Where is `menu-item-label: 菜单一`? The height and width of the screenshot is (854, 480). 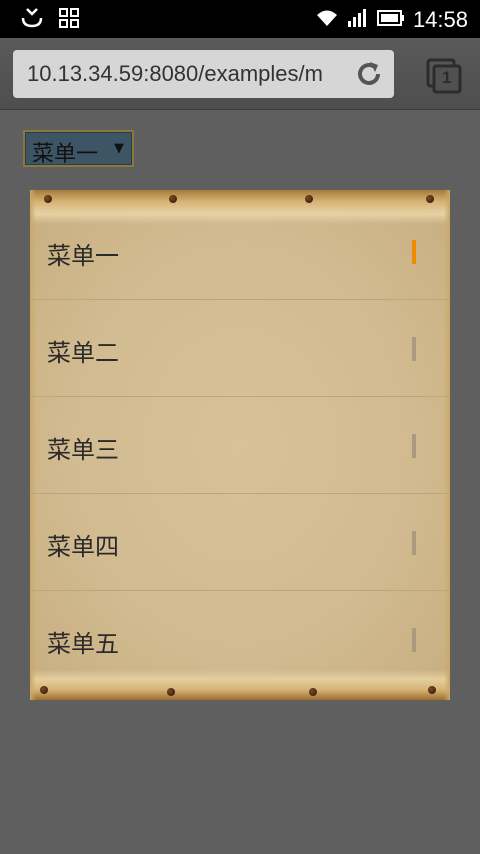 menu-item-label: 菜单一 is located at coordinates (83, 256).